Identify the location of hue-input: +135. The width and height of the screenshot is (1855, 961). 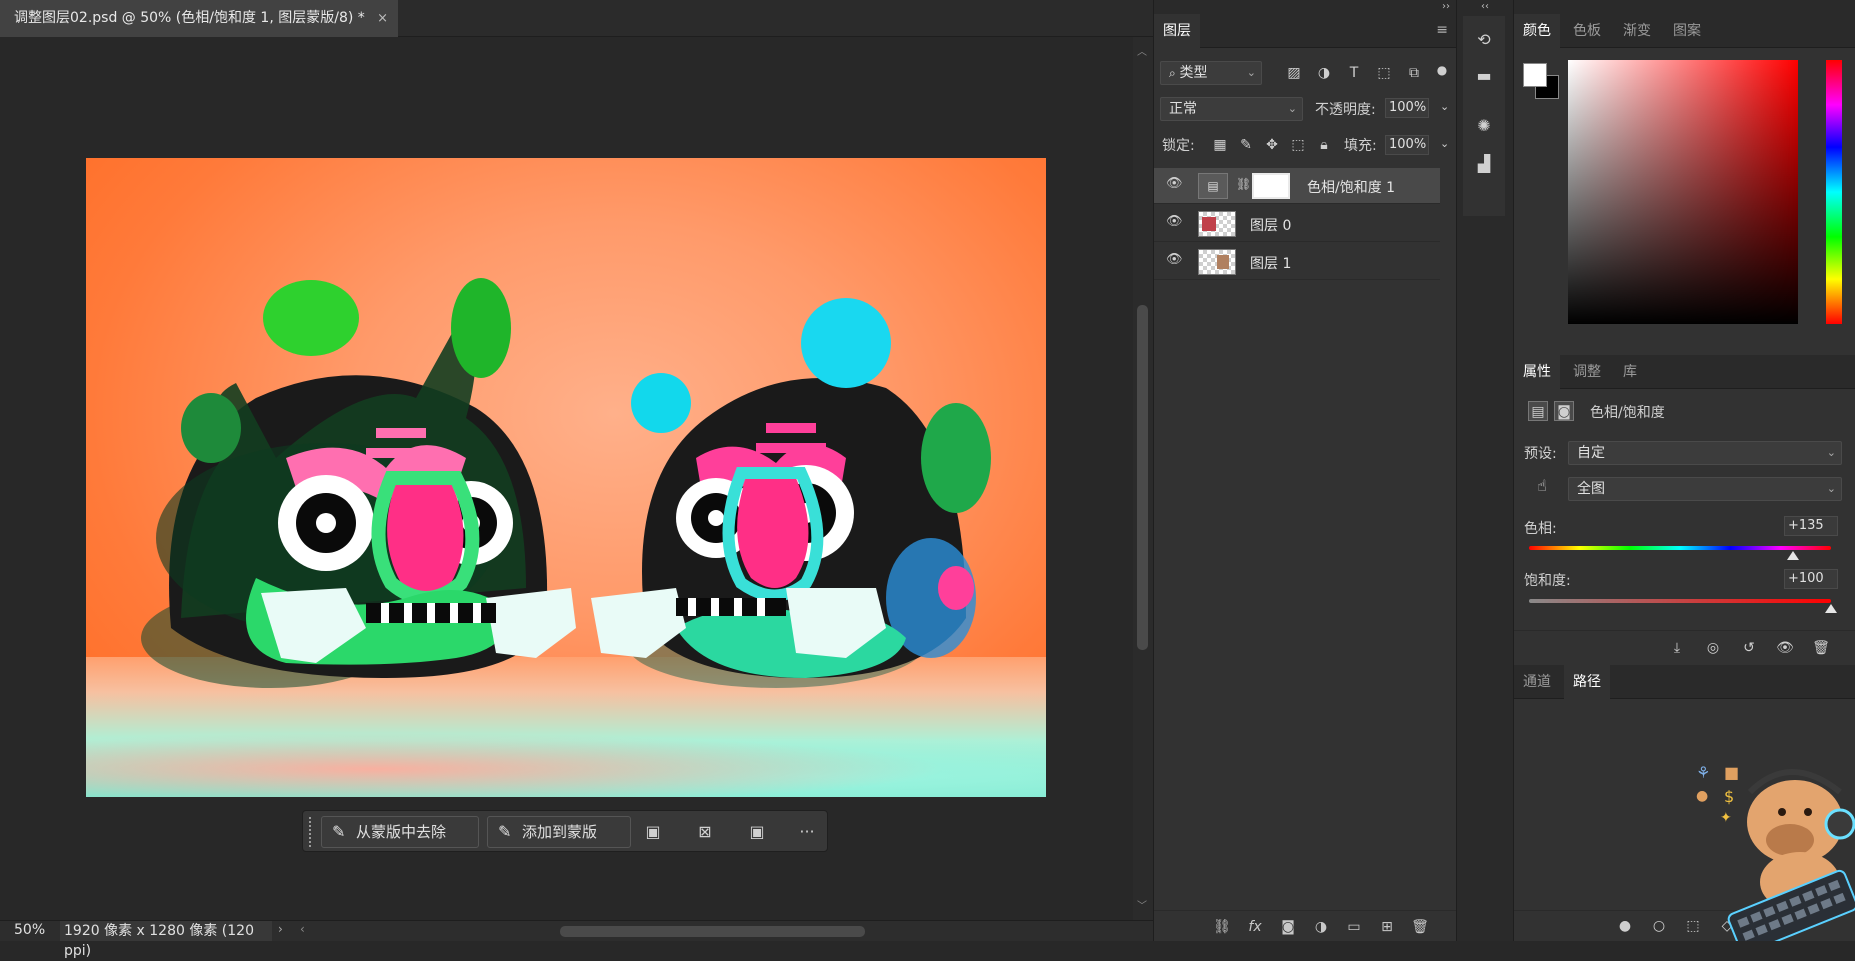
(1811, 526).